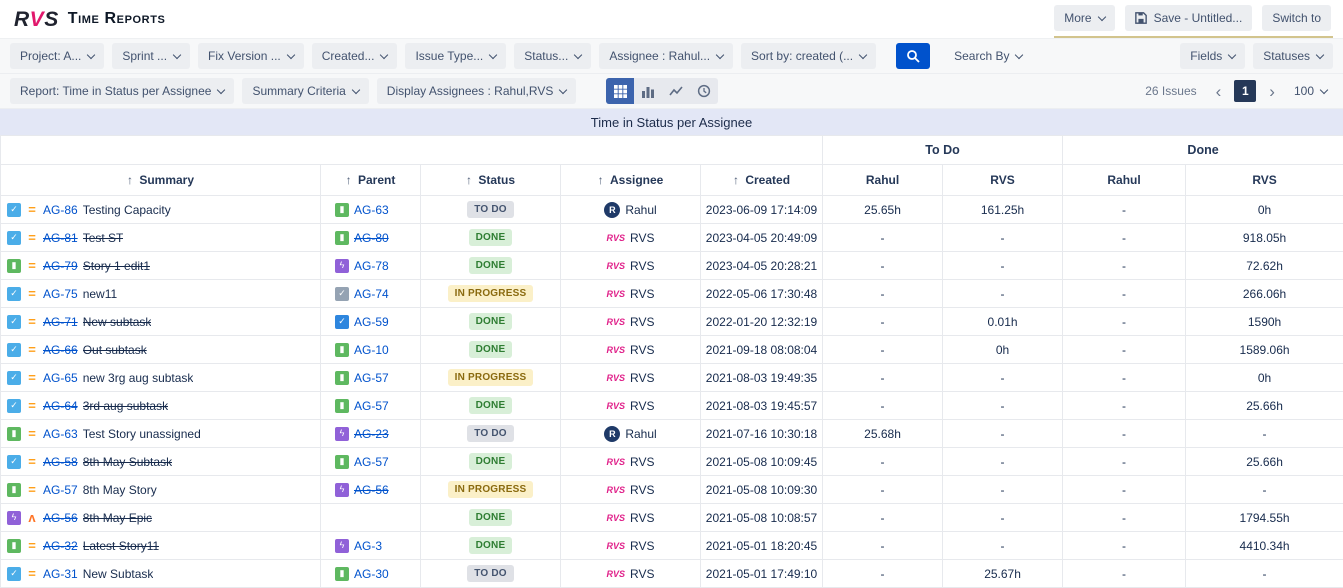  Describe the element at coordinates (762, 490) in the screenshot. I see `created-cell: 2021-05-08 10:09:30` at that location.